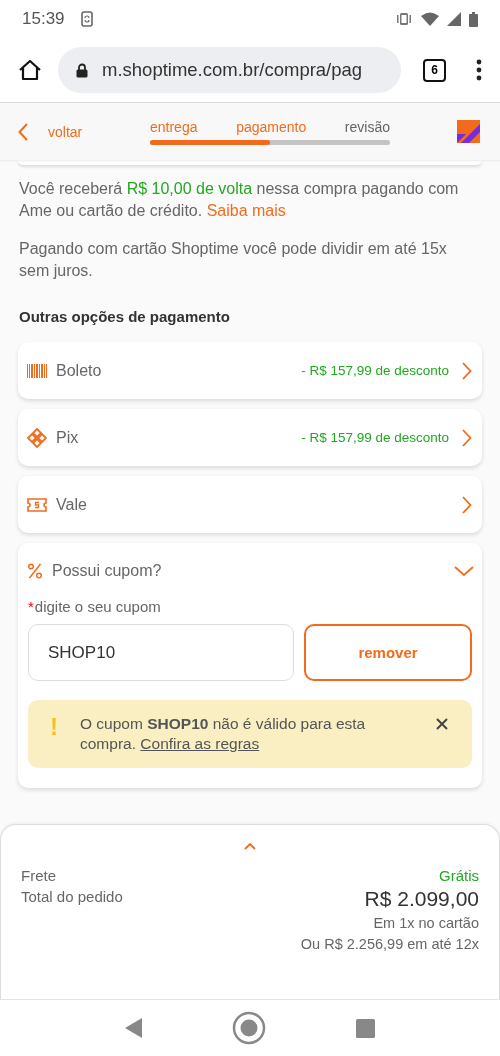  Describe the element at coordinates (271, 126) in the screenshot. I see `checkout-step: pagamento` at that location.